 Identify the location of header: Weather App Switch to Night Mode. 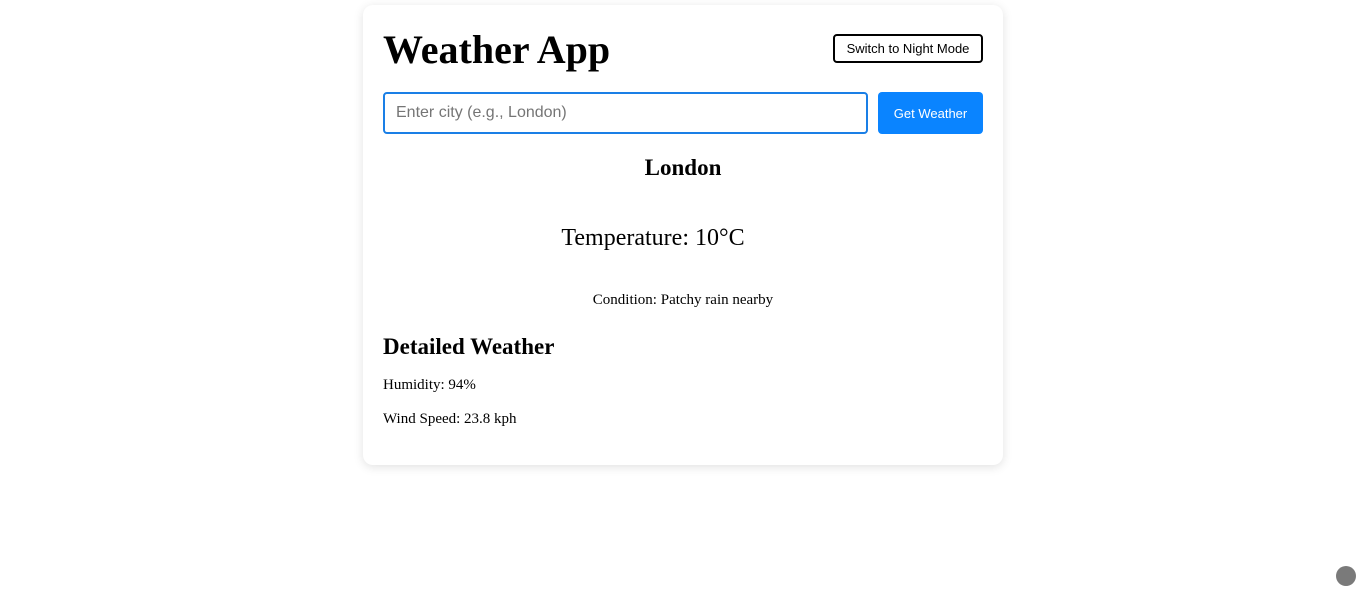
(683, 48).